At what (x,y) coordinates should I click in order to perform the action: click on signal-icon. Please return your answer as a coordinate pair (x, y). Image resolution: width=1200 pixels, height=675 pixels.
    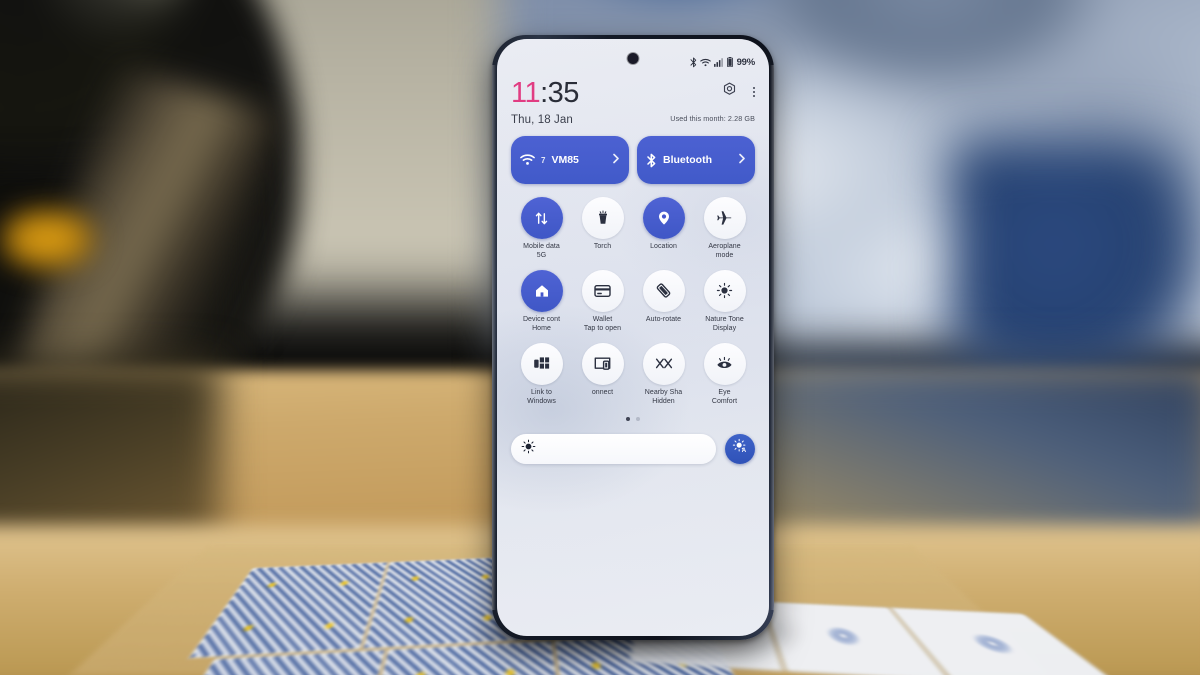
    Looking at the image, I should click on (718, 62).